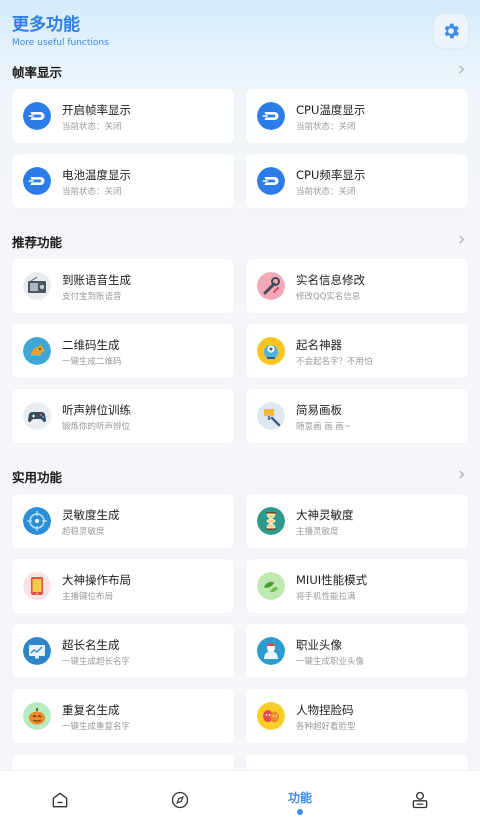 This screenshot has width=480, height=829. I want to click on cpu-temp-card: CPU温度显示 当前状态：关闭, so click(357, 116).